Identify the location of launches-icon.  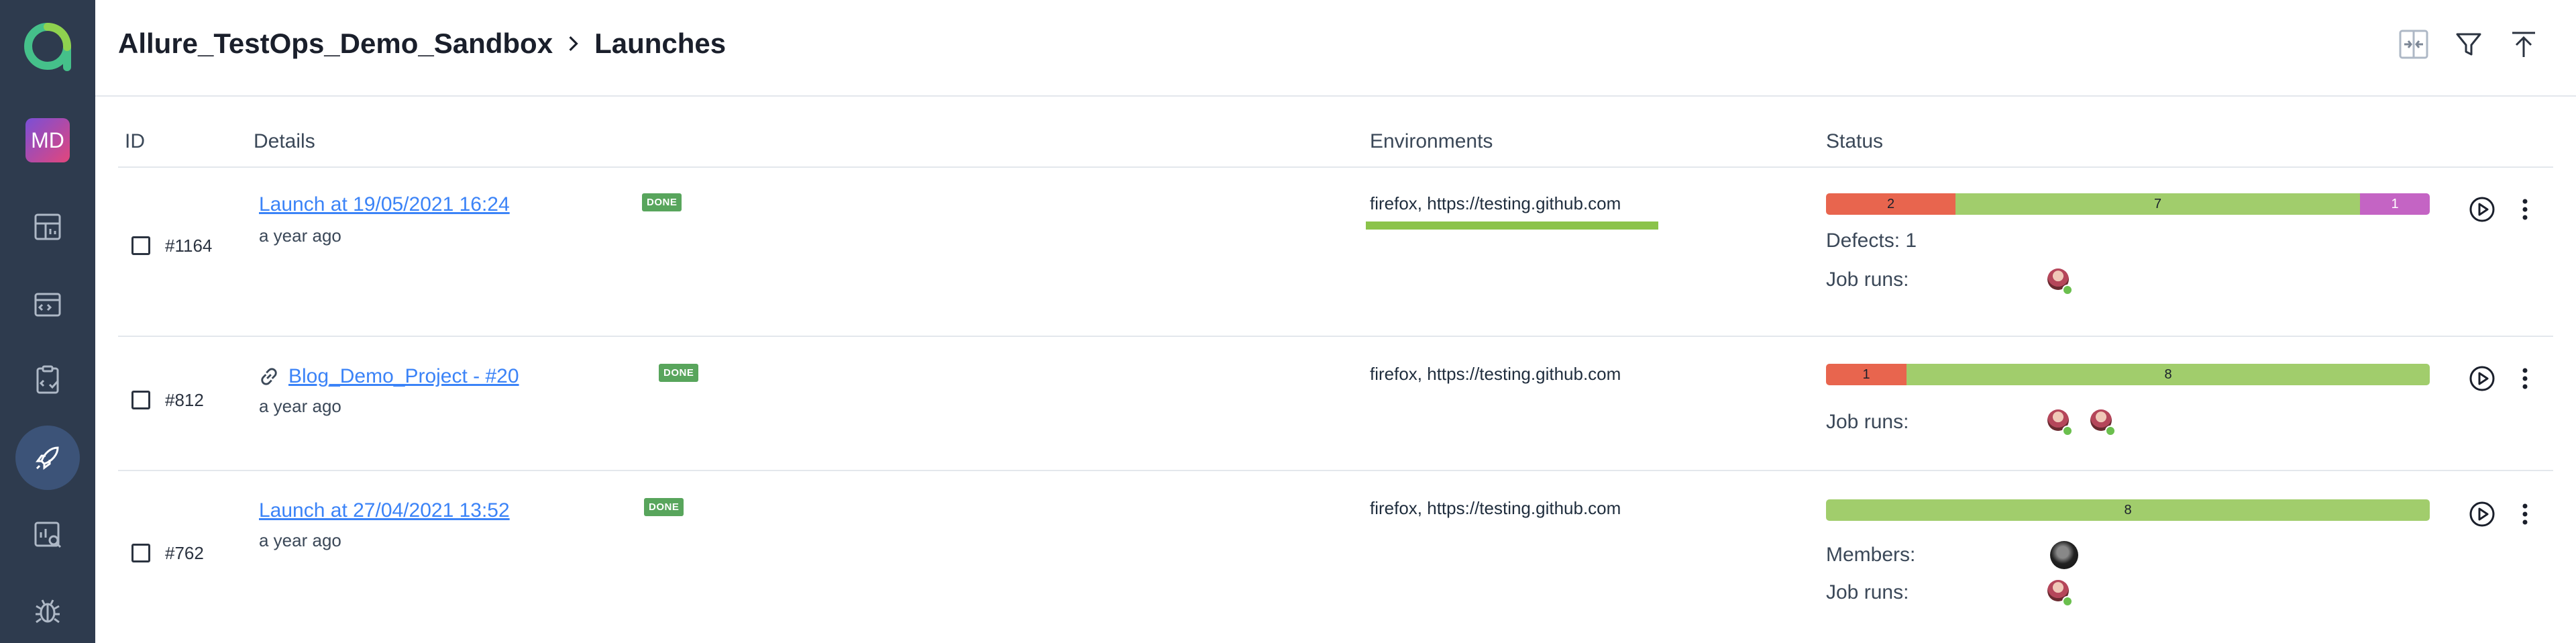
(47, 458).